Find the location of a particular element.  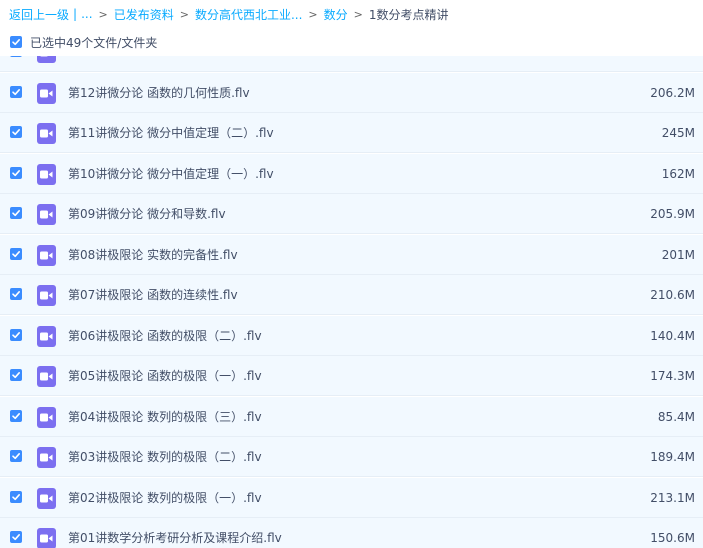

file-name: 第09讲微分论 微分和导数.flv is located at coordinates (147, 214).